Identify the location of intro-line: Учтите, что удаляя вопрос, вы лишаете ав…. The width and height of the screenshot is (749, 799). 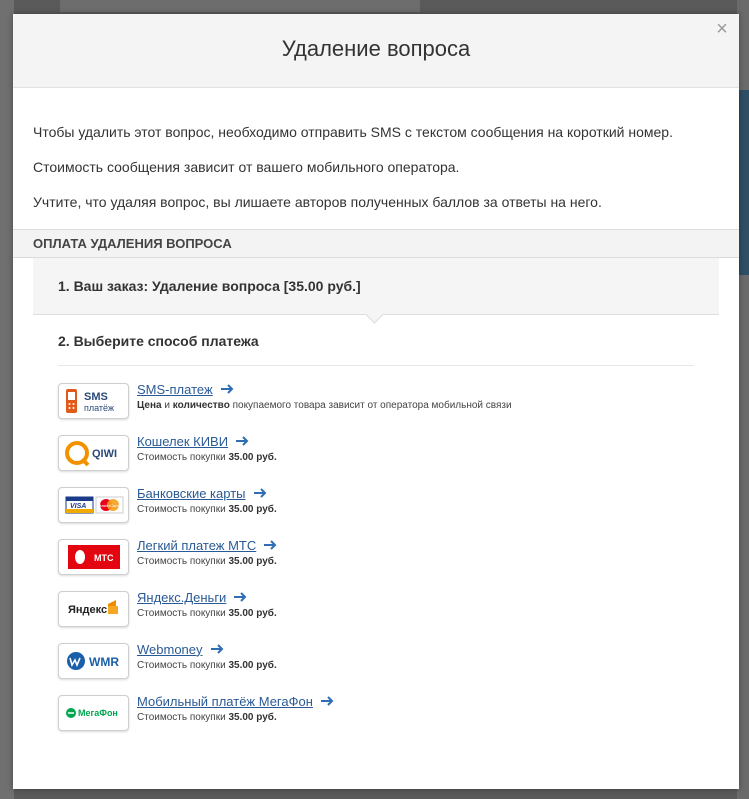
(317, 202).